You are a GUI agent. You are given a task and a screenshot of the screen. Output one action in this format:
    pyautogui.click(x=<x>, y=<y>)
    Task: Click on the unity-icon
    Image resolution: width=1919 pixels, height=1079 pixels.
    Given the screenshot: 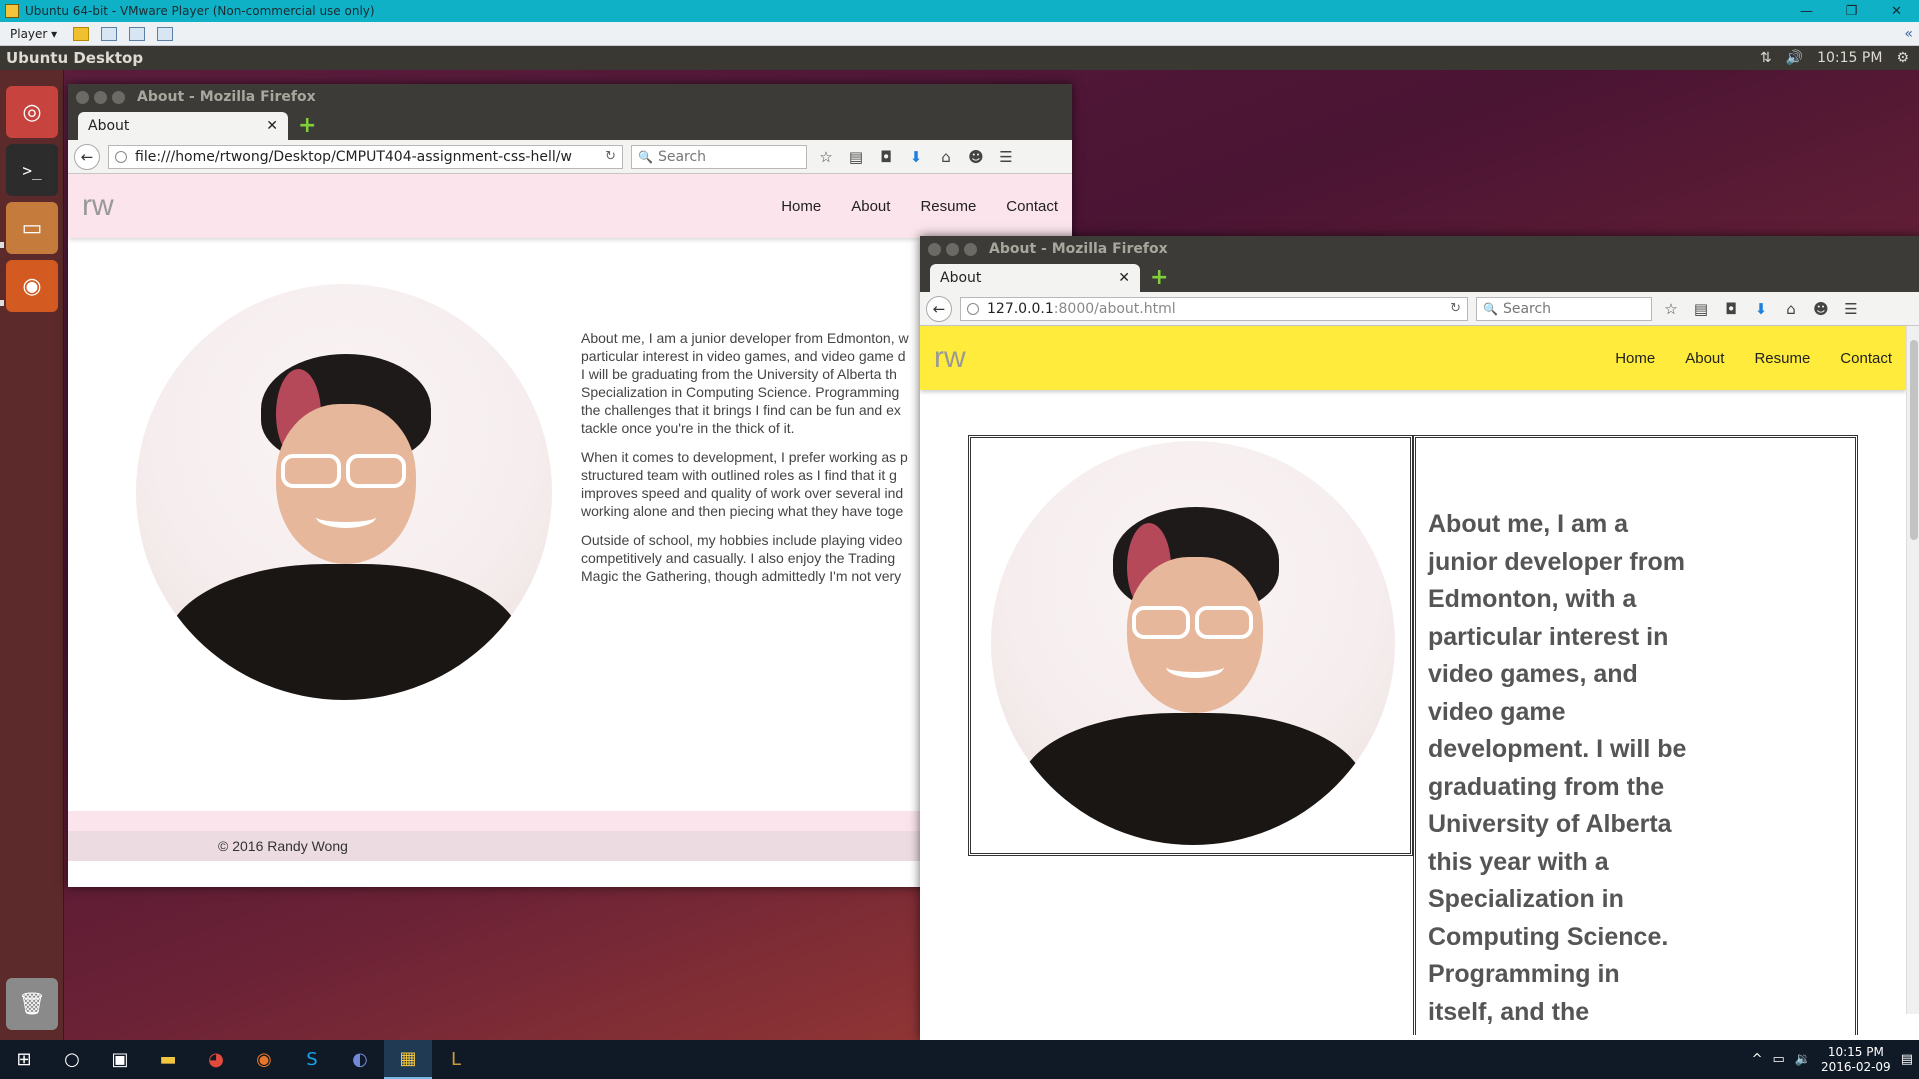 What is the action you would take?
    pyautogui.click(x=165, y=33)
    